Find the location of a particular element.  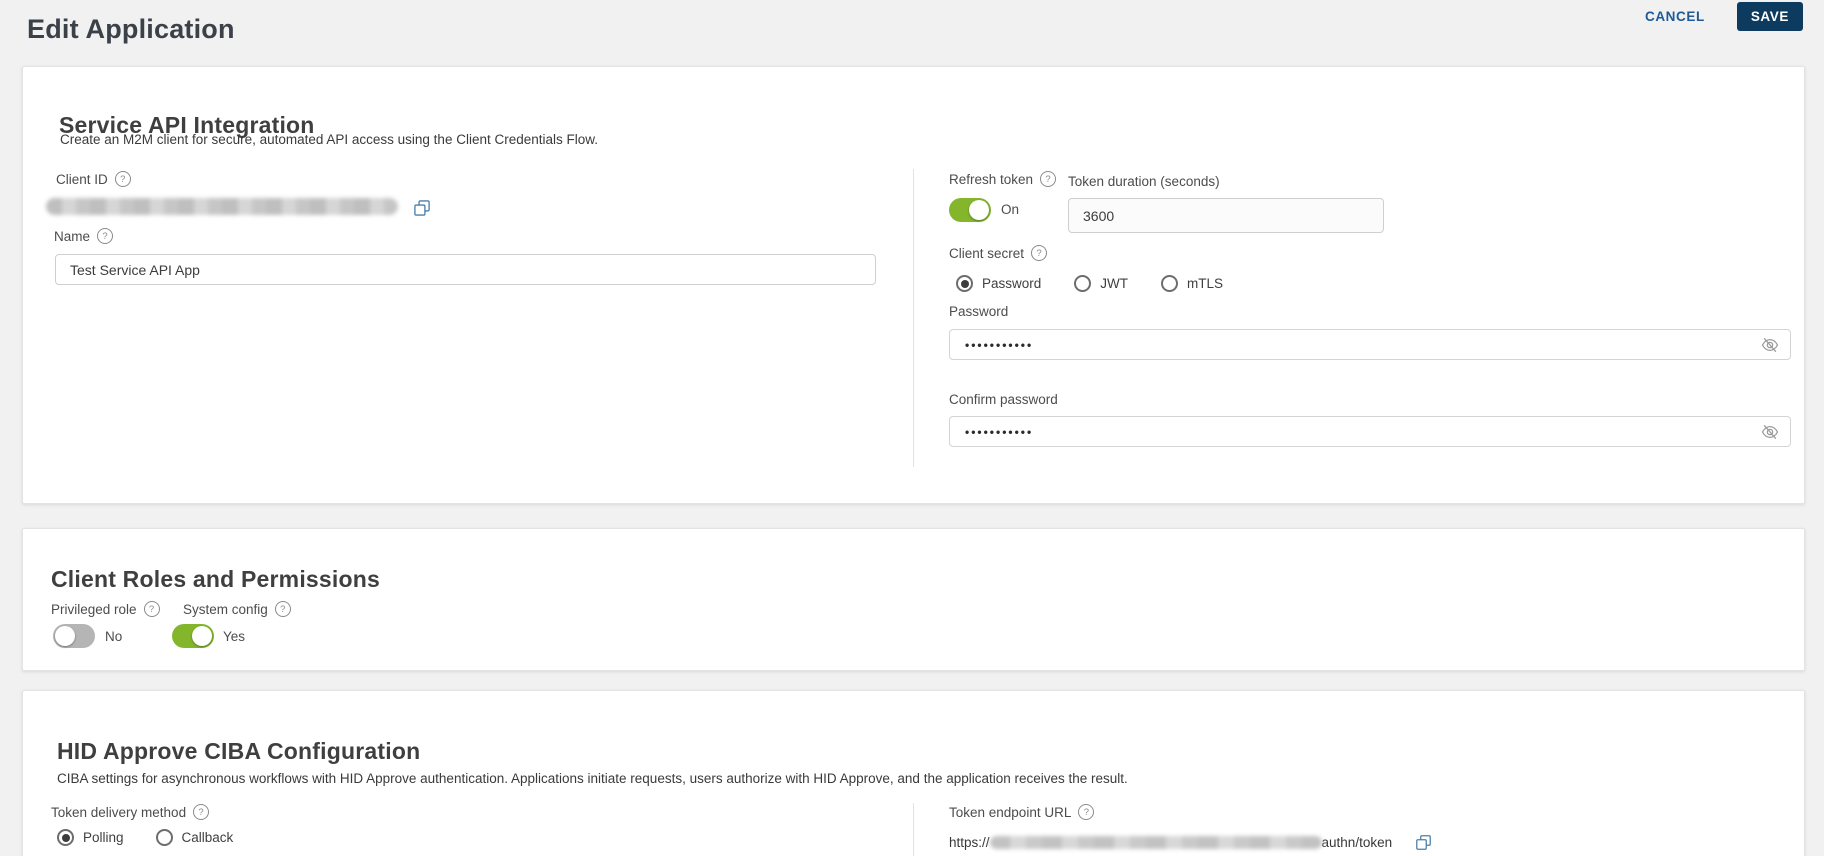

token-endpoint-url-label: Token endpoint URL ? is located at coordinates (1022, 812).